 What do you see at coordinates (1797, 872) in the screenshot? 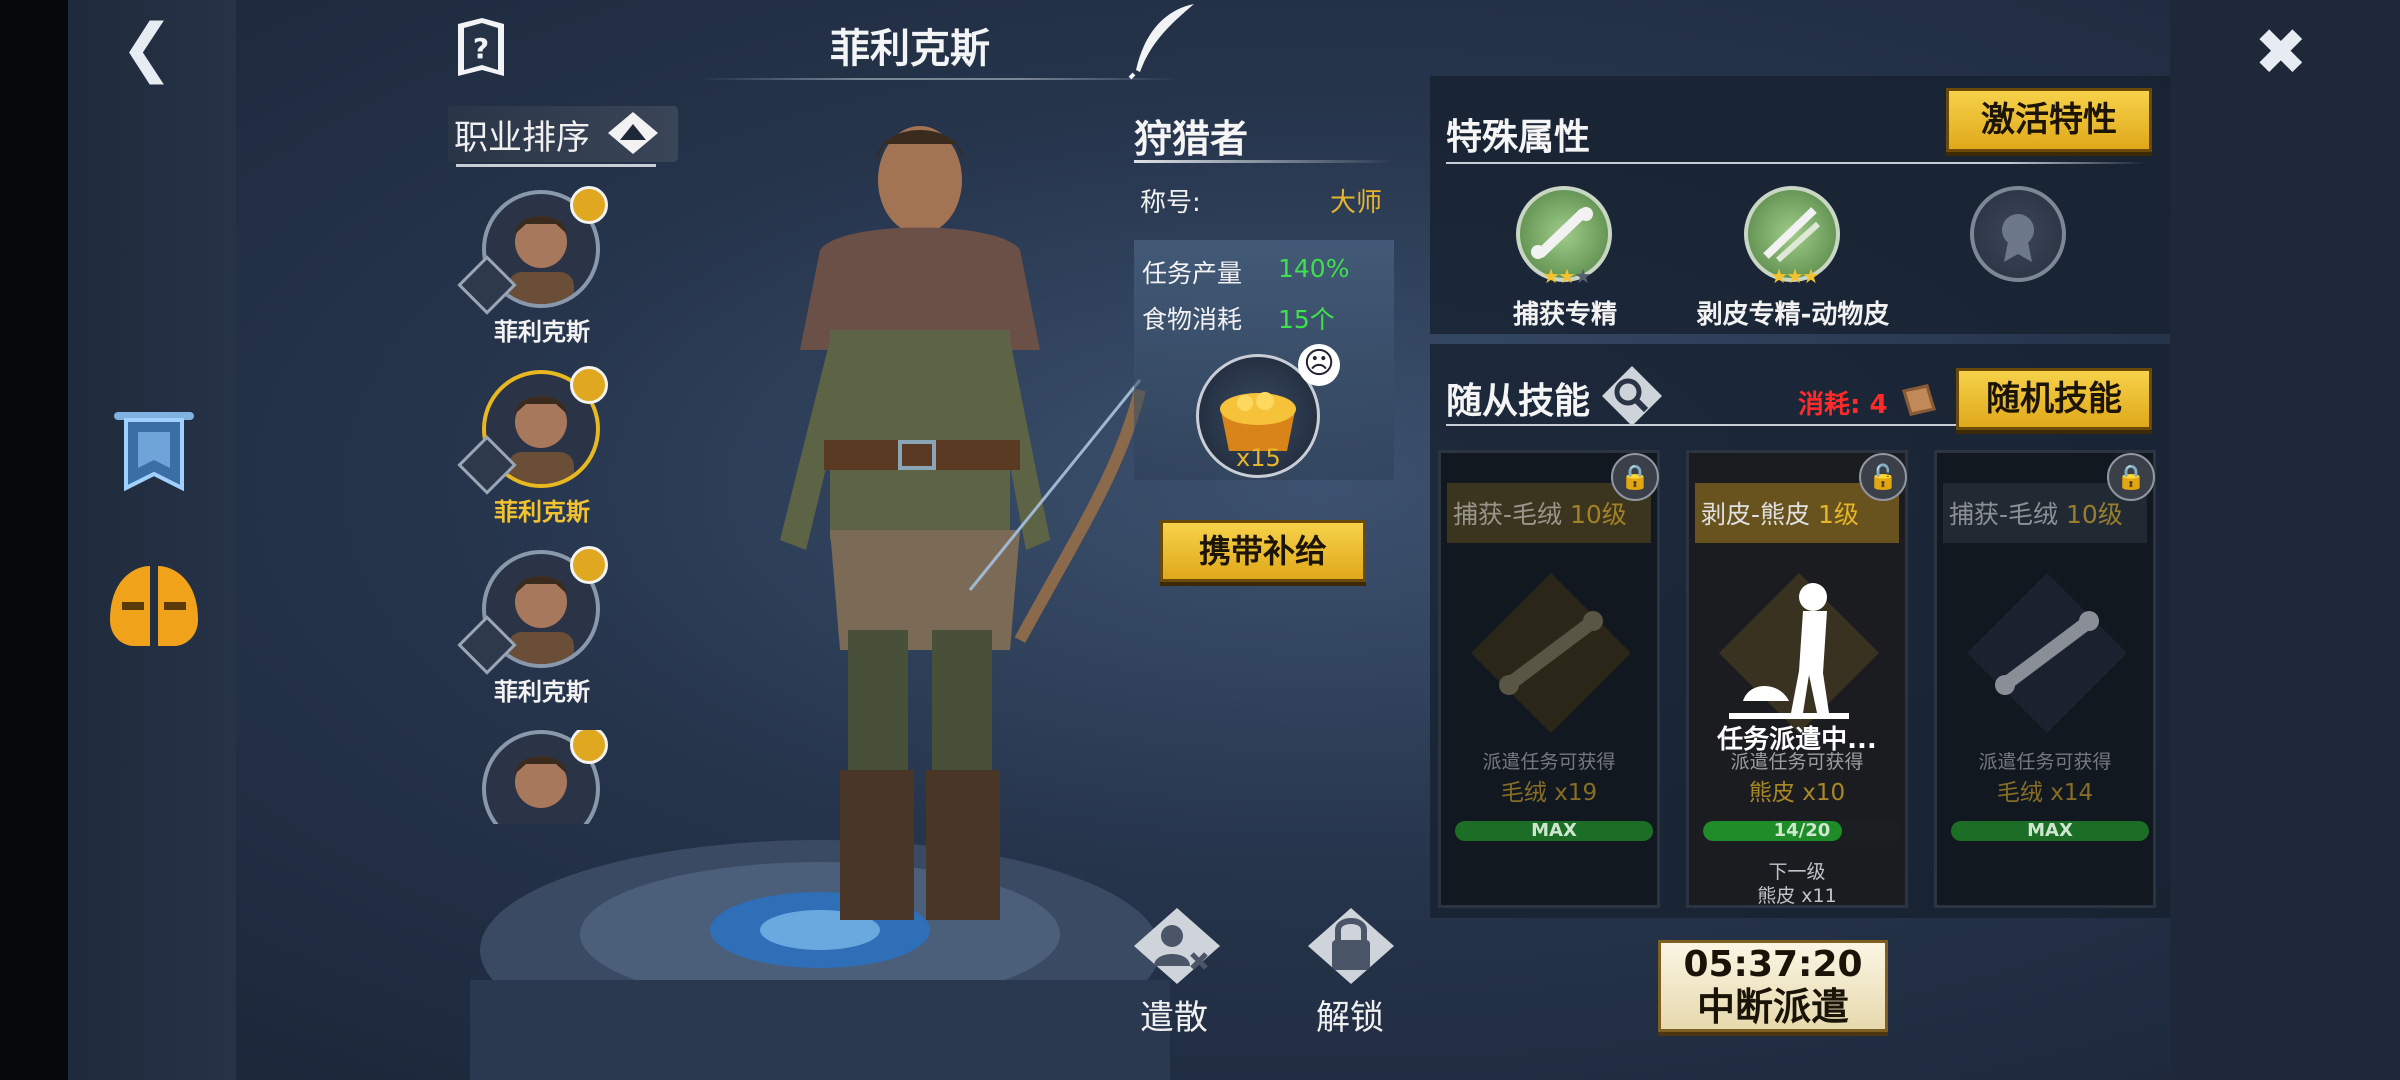
I see `next-level-label: 下一级` at bounding box center [1797, 872].